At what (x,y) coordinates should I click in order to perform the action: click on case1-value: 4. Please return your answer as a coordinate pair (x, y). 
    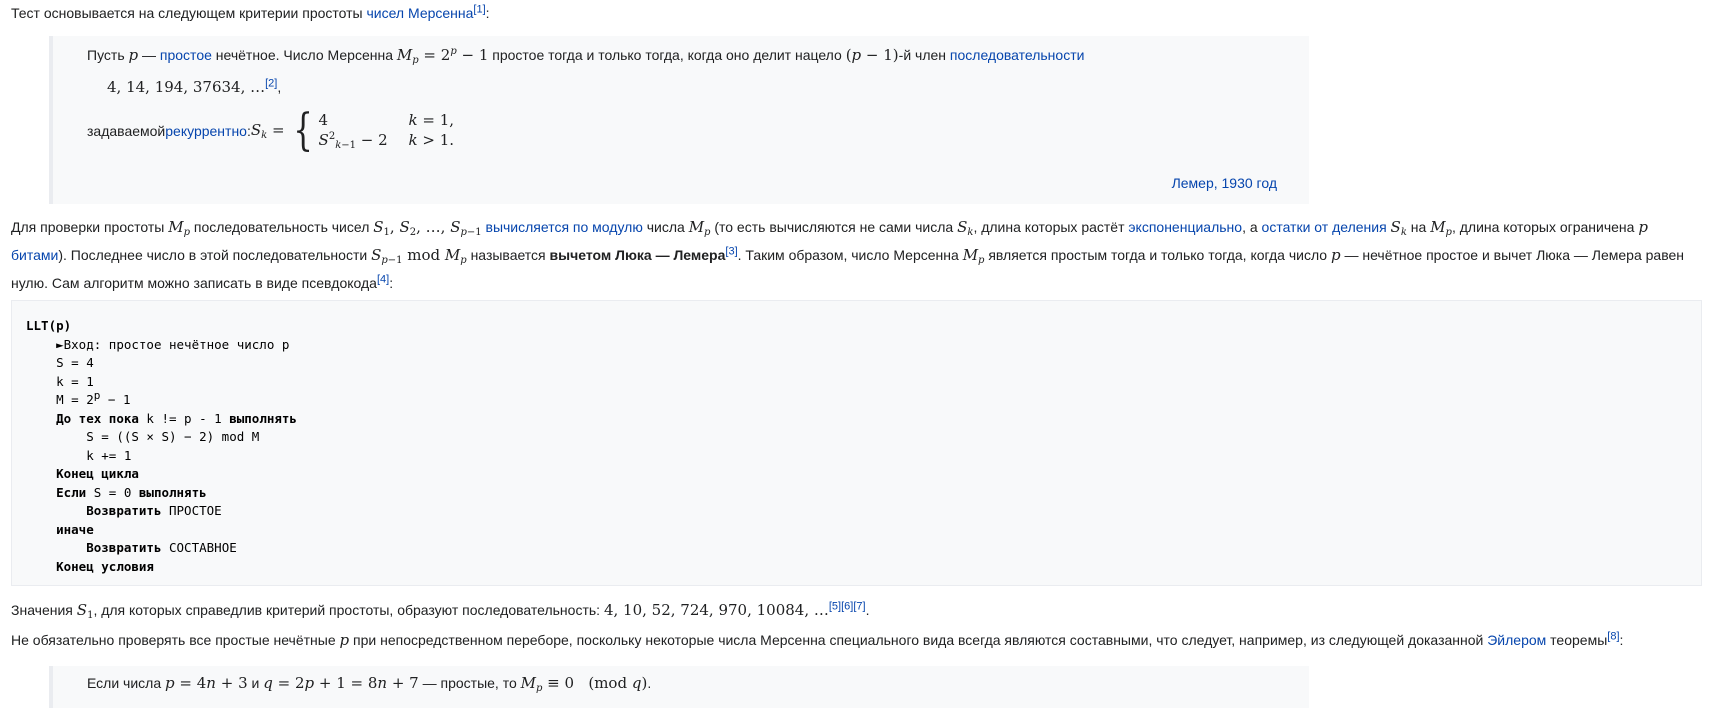
    Looking at the image, I should click on (323, 120).